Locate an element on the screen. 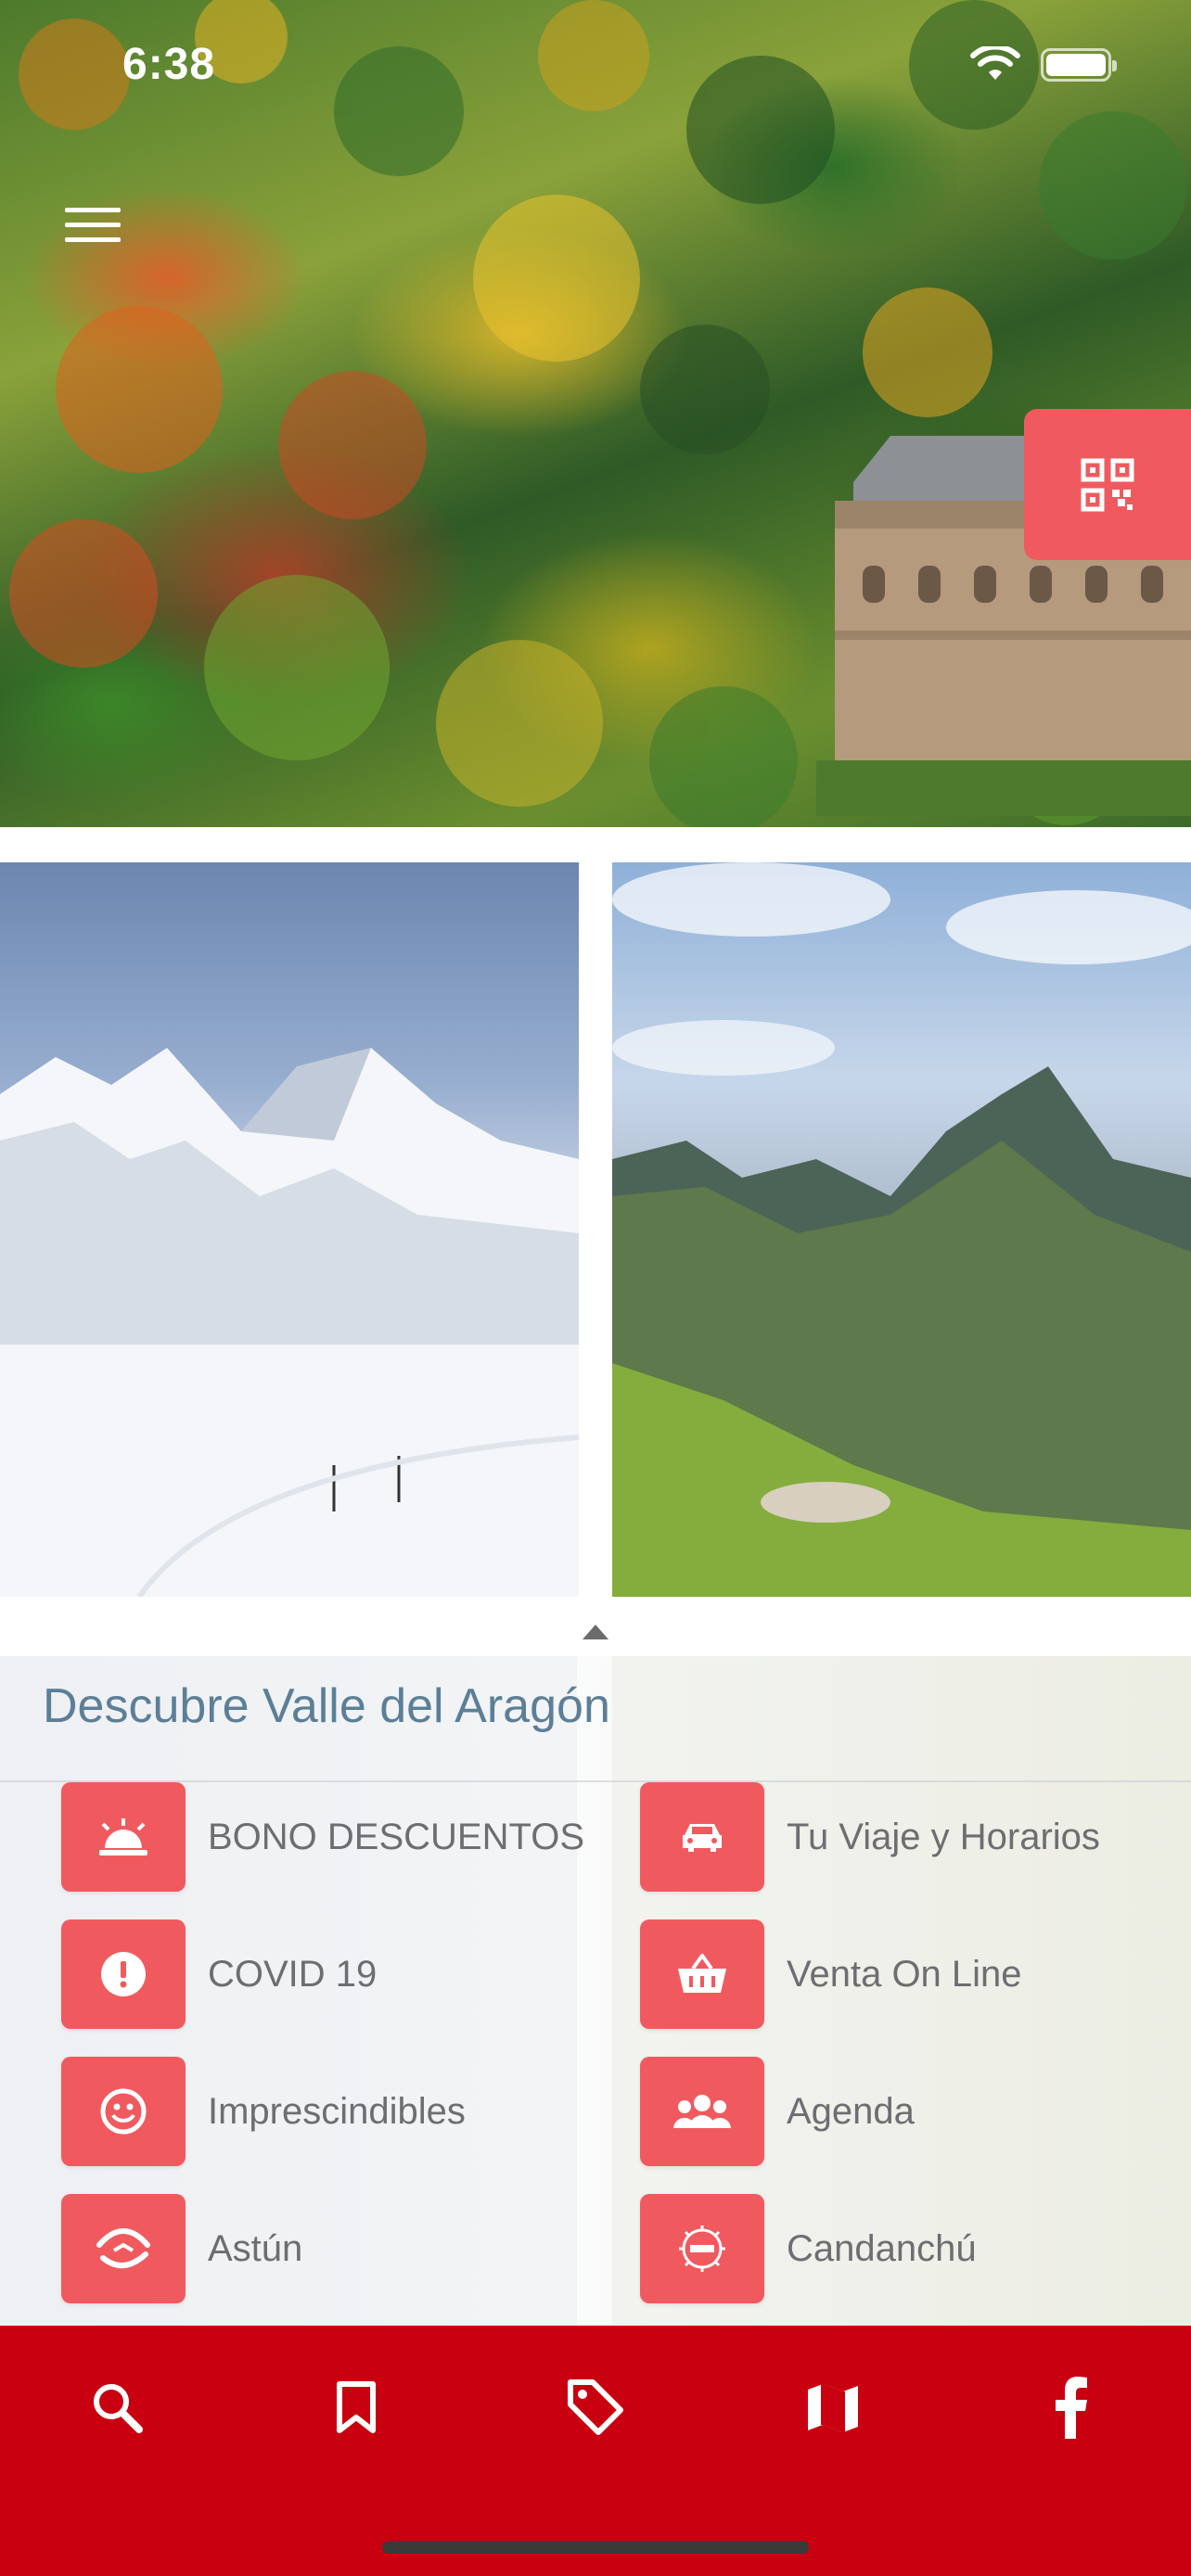  menu-item-agenda: Agenda is located at coordinates (777, 2111).